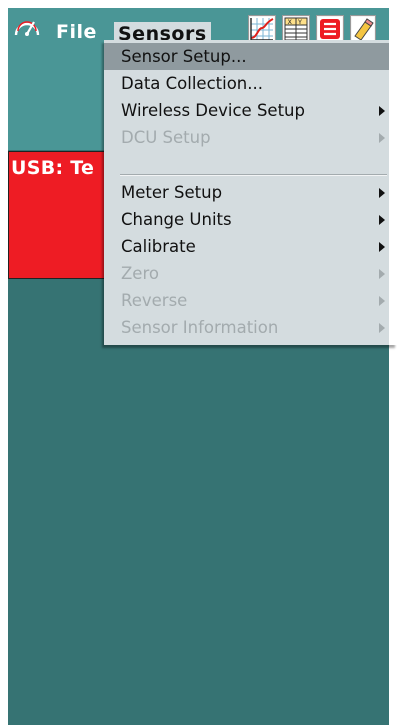 The image size is (397, 725). Describe the element at coordinates (200, 327) in the screenshot. I see `menu-item-label: Sensor Information` at that location.